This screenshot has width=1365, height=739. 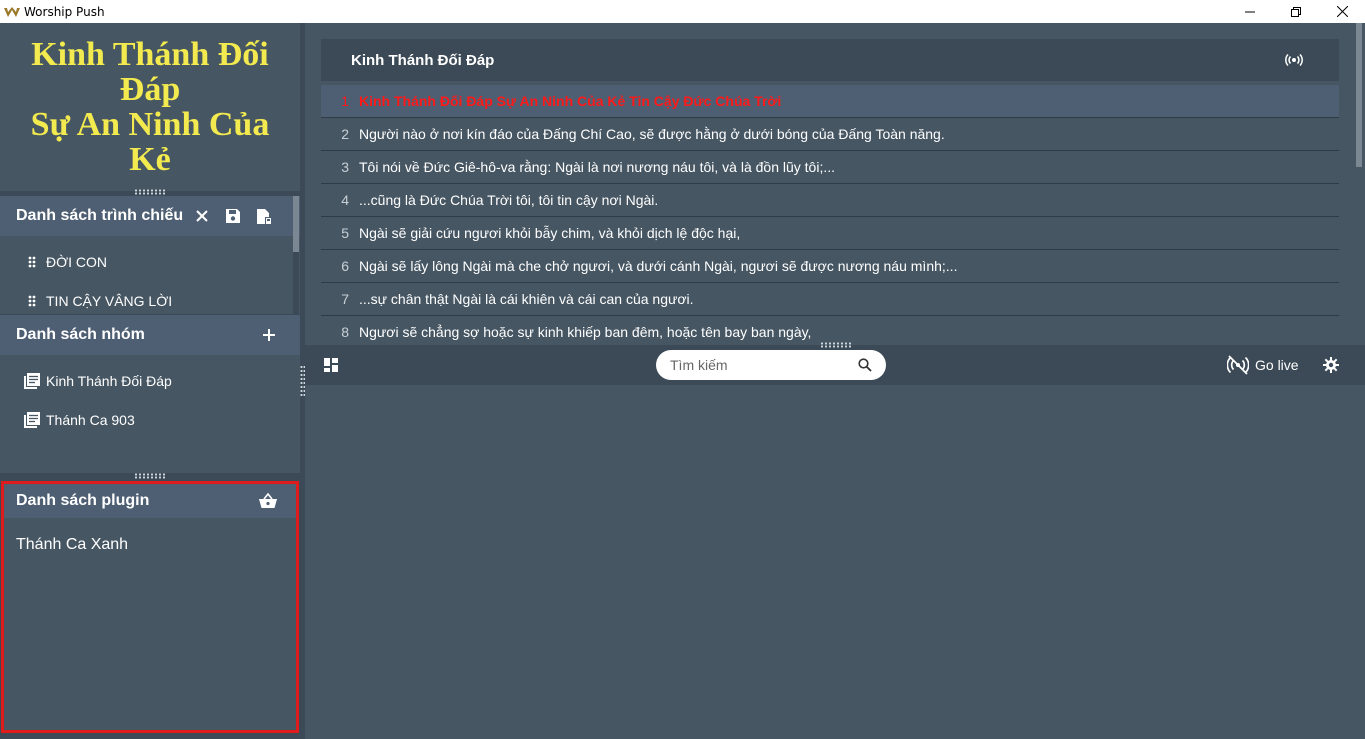 I want to click on plugins-header: Danh sách plugin, so click(x=150, y=501).